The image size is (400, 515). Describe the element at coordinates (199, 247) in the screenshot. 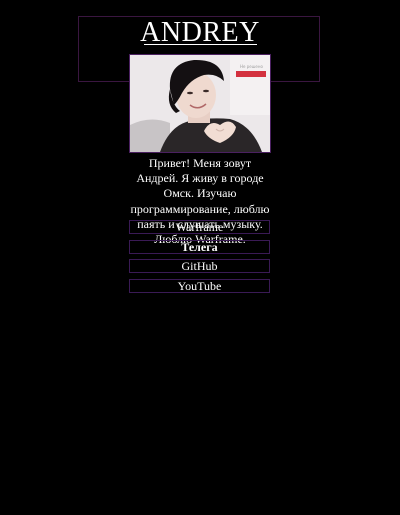

I see `telegram-link-button: Телега` at that location.